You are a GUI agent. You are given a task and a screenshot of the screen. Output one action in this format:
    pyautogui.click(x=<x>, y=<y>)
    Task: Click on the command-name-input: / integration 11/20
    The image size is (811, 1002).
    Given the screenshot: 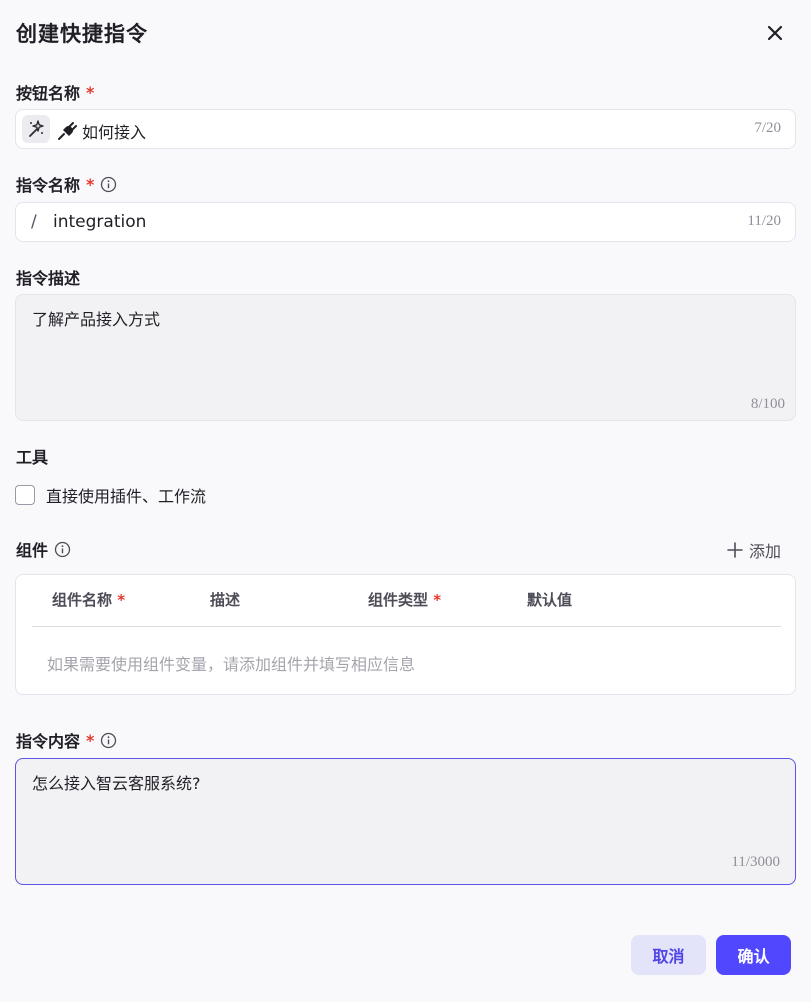 What is the action you would take?
    pyautogui.click(x=405, y=222)
    